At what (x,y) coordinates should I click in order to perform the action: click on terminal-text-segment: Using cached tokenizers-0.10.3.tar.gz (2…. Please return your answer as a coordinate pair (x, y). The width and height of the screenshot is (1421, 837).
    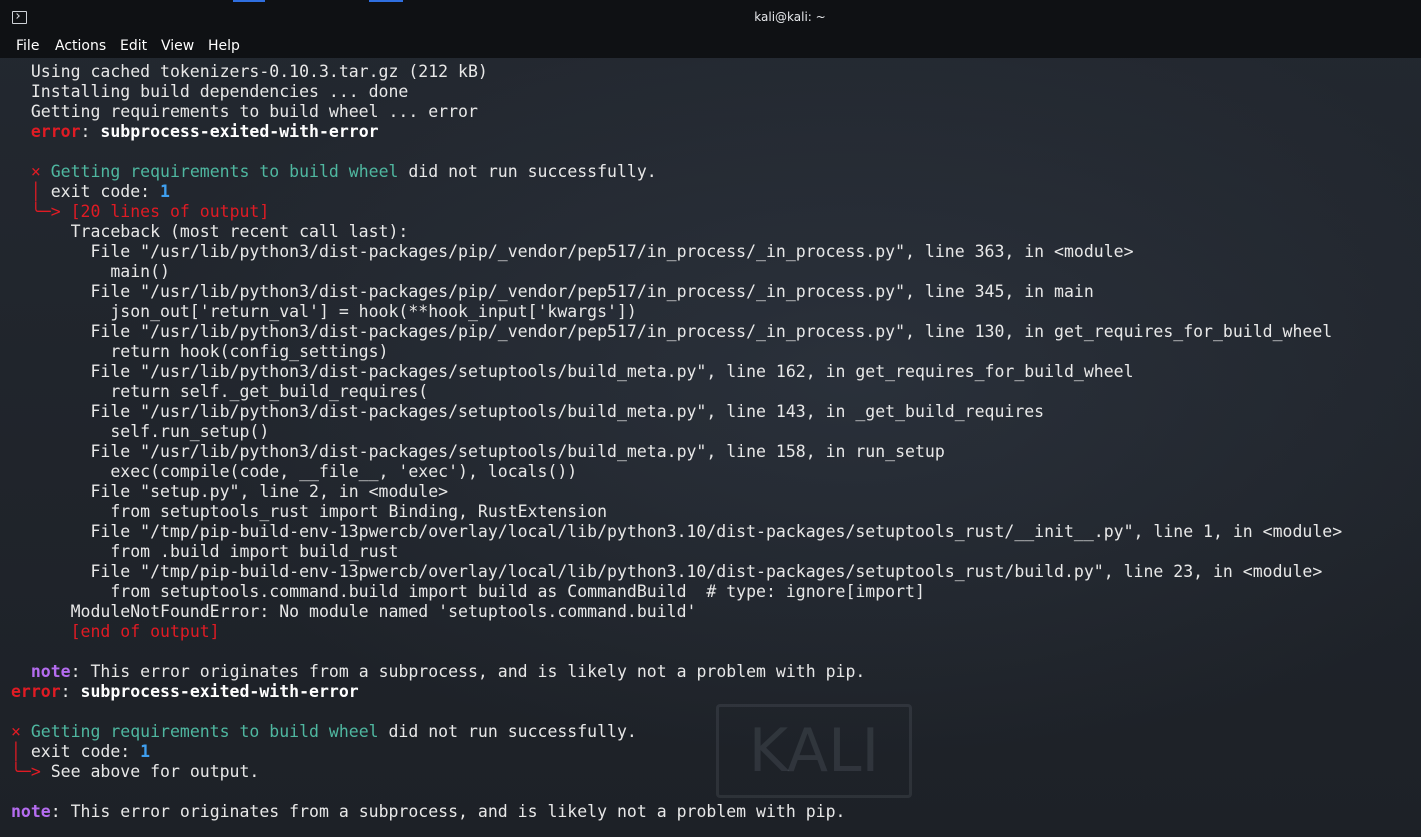
    Looking at the image, I should click on (249, 71).